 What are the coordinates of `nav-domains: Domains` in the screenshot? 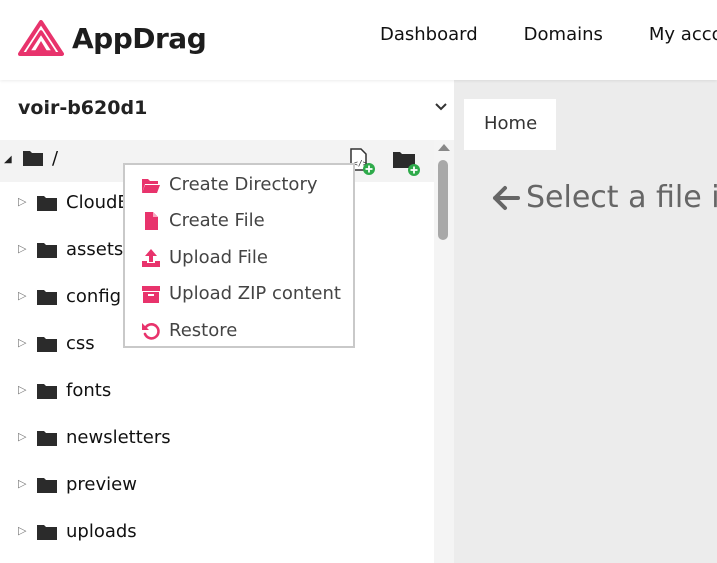 It's located at (563, 34).